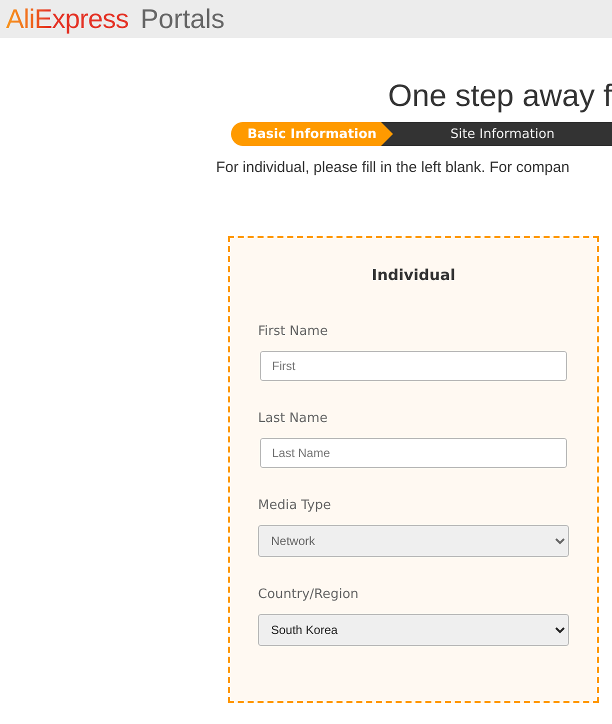  I want to click on text-field: Last Name, so click(413, 453).